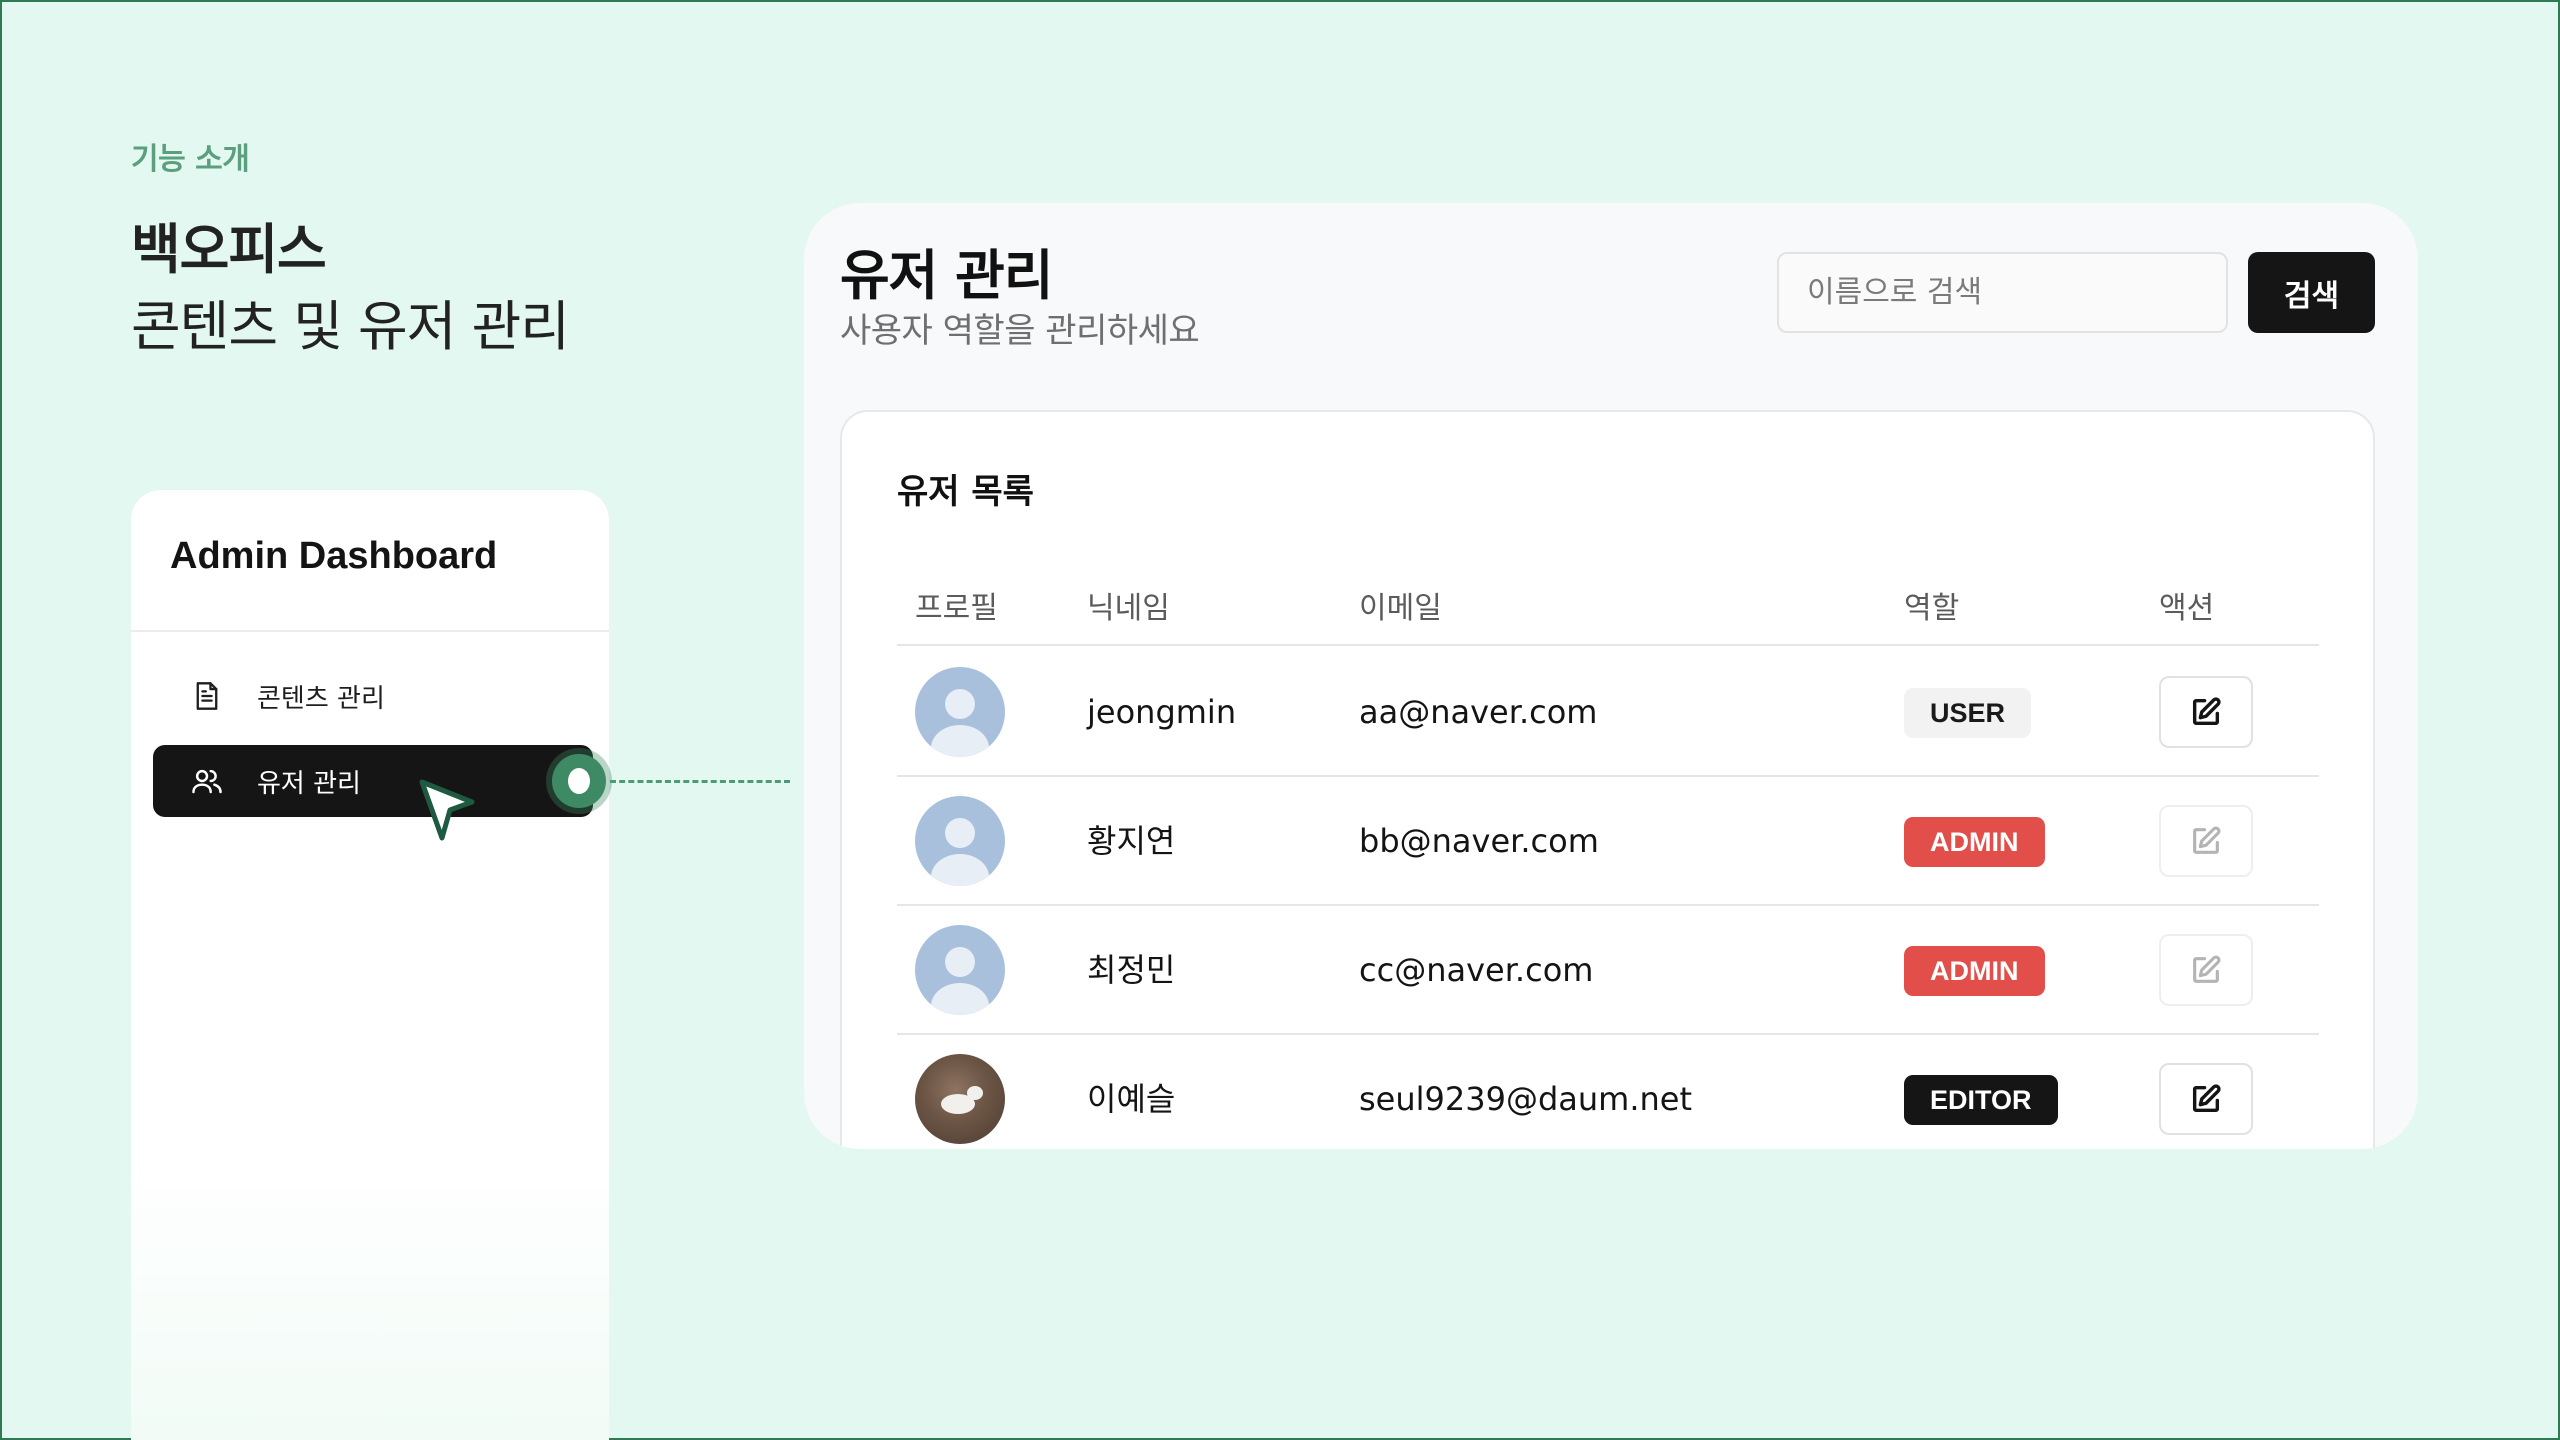 This screenshot has width=2560, height=1440. What do you see at coordinates (956, 608) in the screenshot?
I see `column-header-profile: 프로필` at bounding box center [956, 608].